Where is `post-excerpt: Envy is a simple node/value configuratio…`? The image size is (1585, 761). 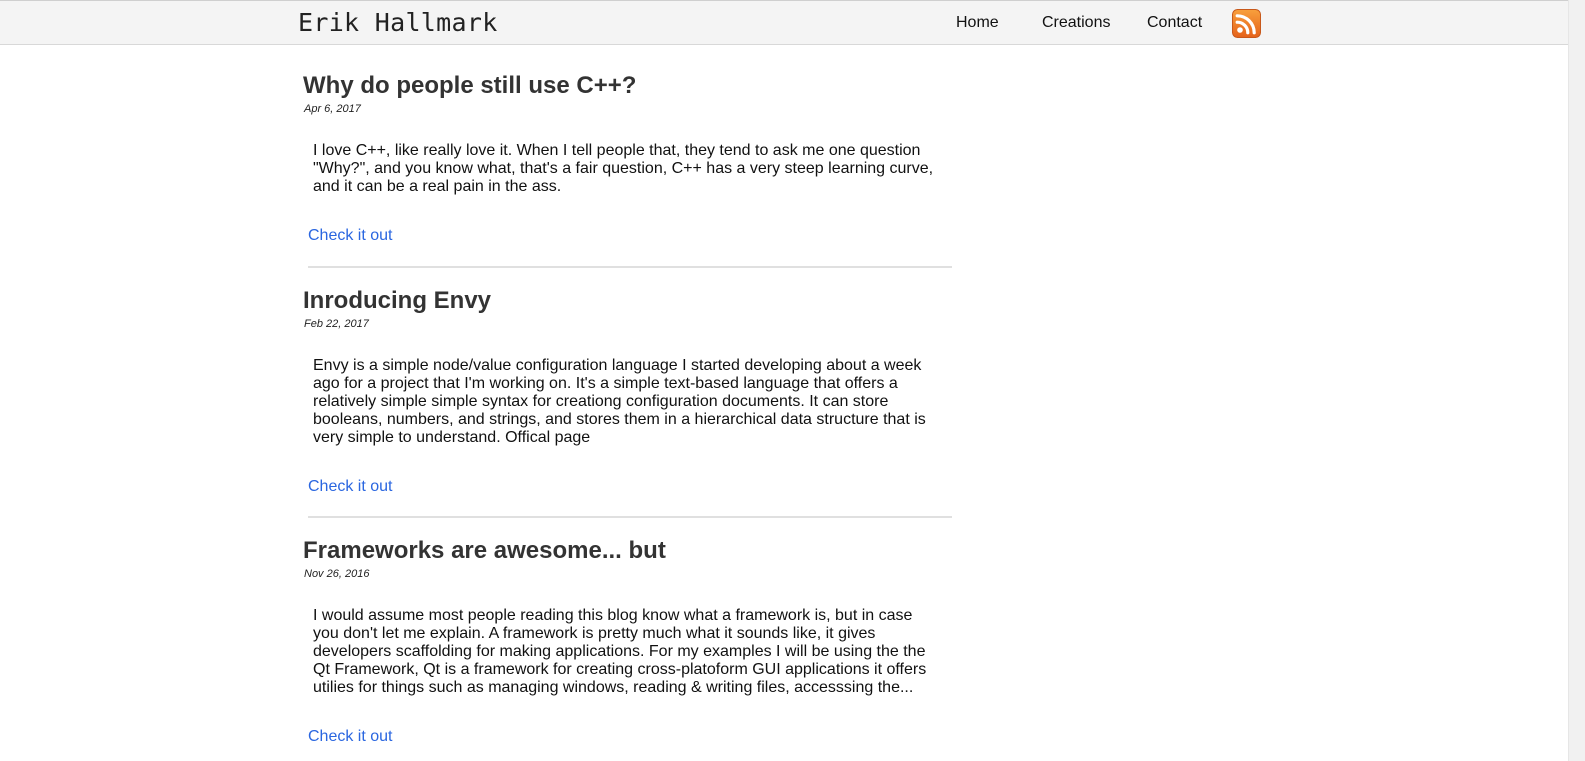 post-excerpt: Envy is a simple node/value configuratio… is located at coordinates (619, 401).